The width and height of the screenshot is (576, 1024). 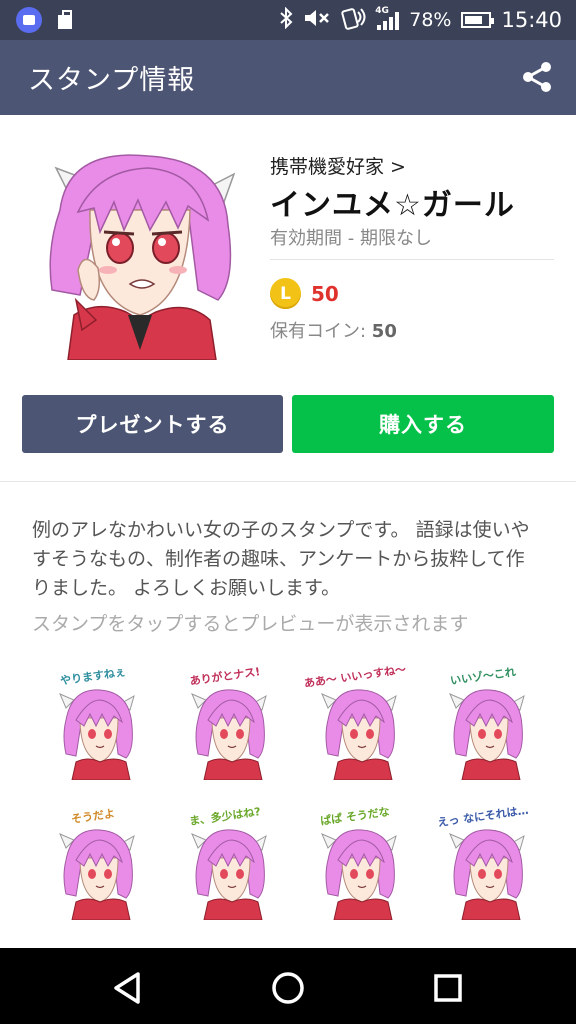 What do you see at coordinates (152, 424) in the screenshot?
I see `present-button: プレゼントする` at bounding box center [152, 424].